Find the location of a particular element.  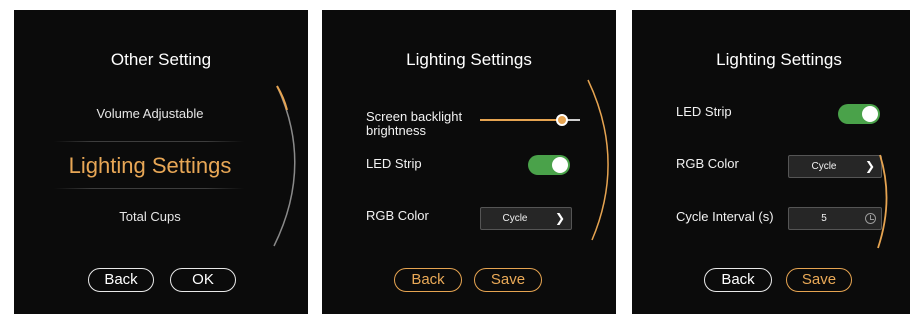

menu-item-total-cups: Total Cups is located at coordinates (150, 216).